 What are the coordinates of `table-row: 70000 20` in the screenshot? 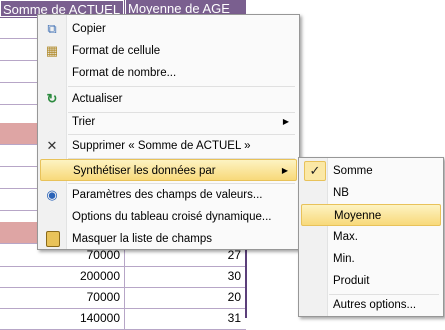 It's located at (123, 298).